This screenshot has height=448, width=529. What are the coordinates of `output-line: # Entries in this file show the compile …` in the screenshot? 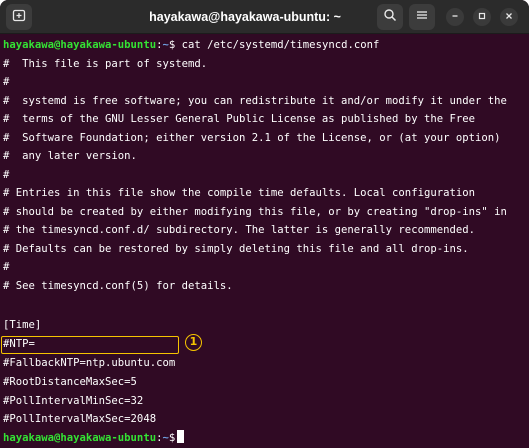 It's located at (239, 193).